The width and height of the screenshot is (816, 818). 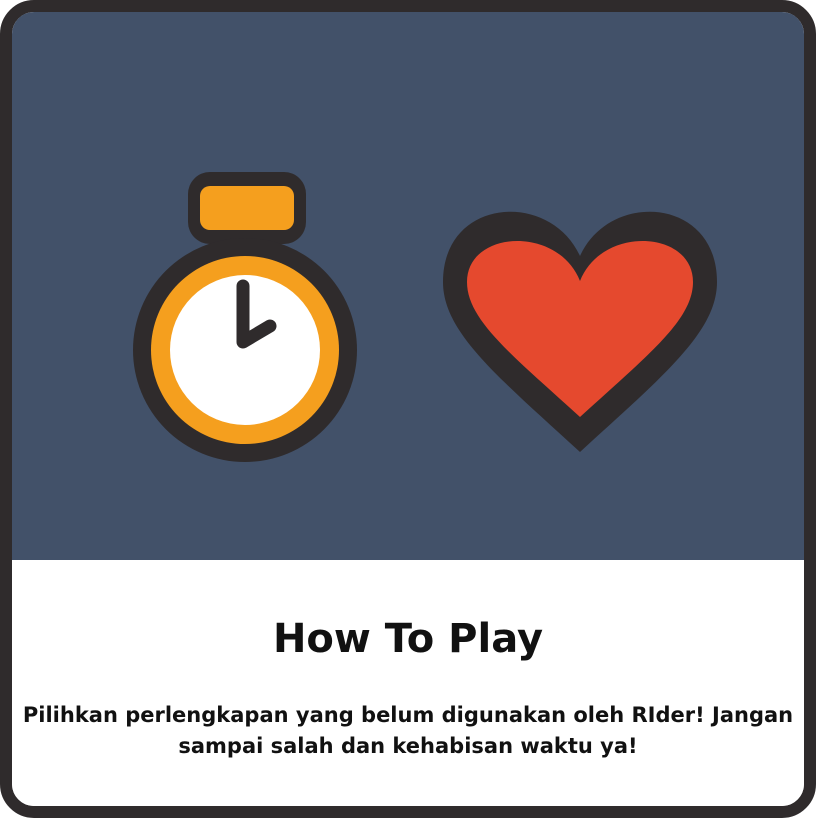 What do you see at coordinates (408, 639) in the screenshot?
I see `page-title: How To Play` at bounding box center [408, 639].